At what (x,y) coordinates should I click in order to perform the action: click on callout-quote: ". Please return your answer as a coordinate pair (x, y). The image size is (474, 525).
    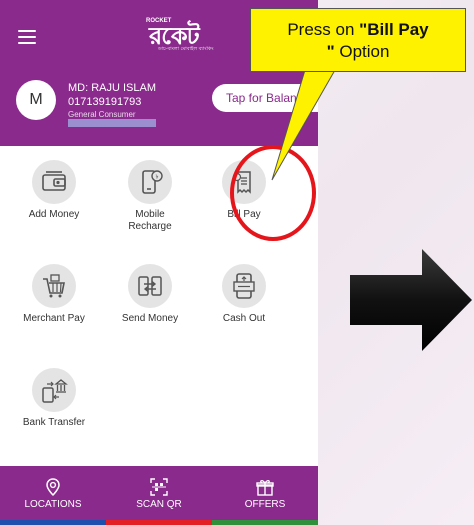
    Looking at the image, I should click on (330, 51).